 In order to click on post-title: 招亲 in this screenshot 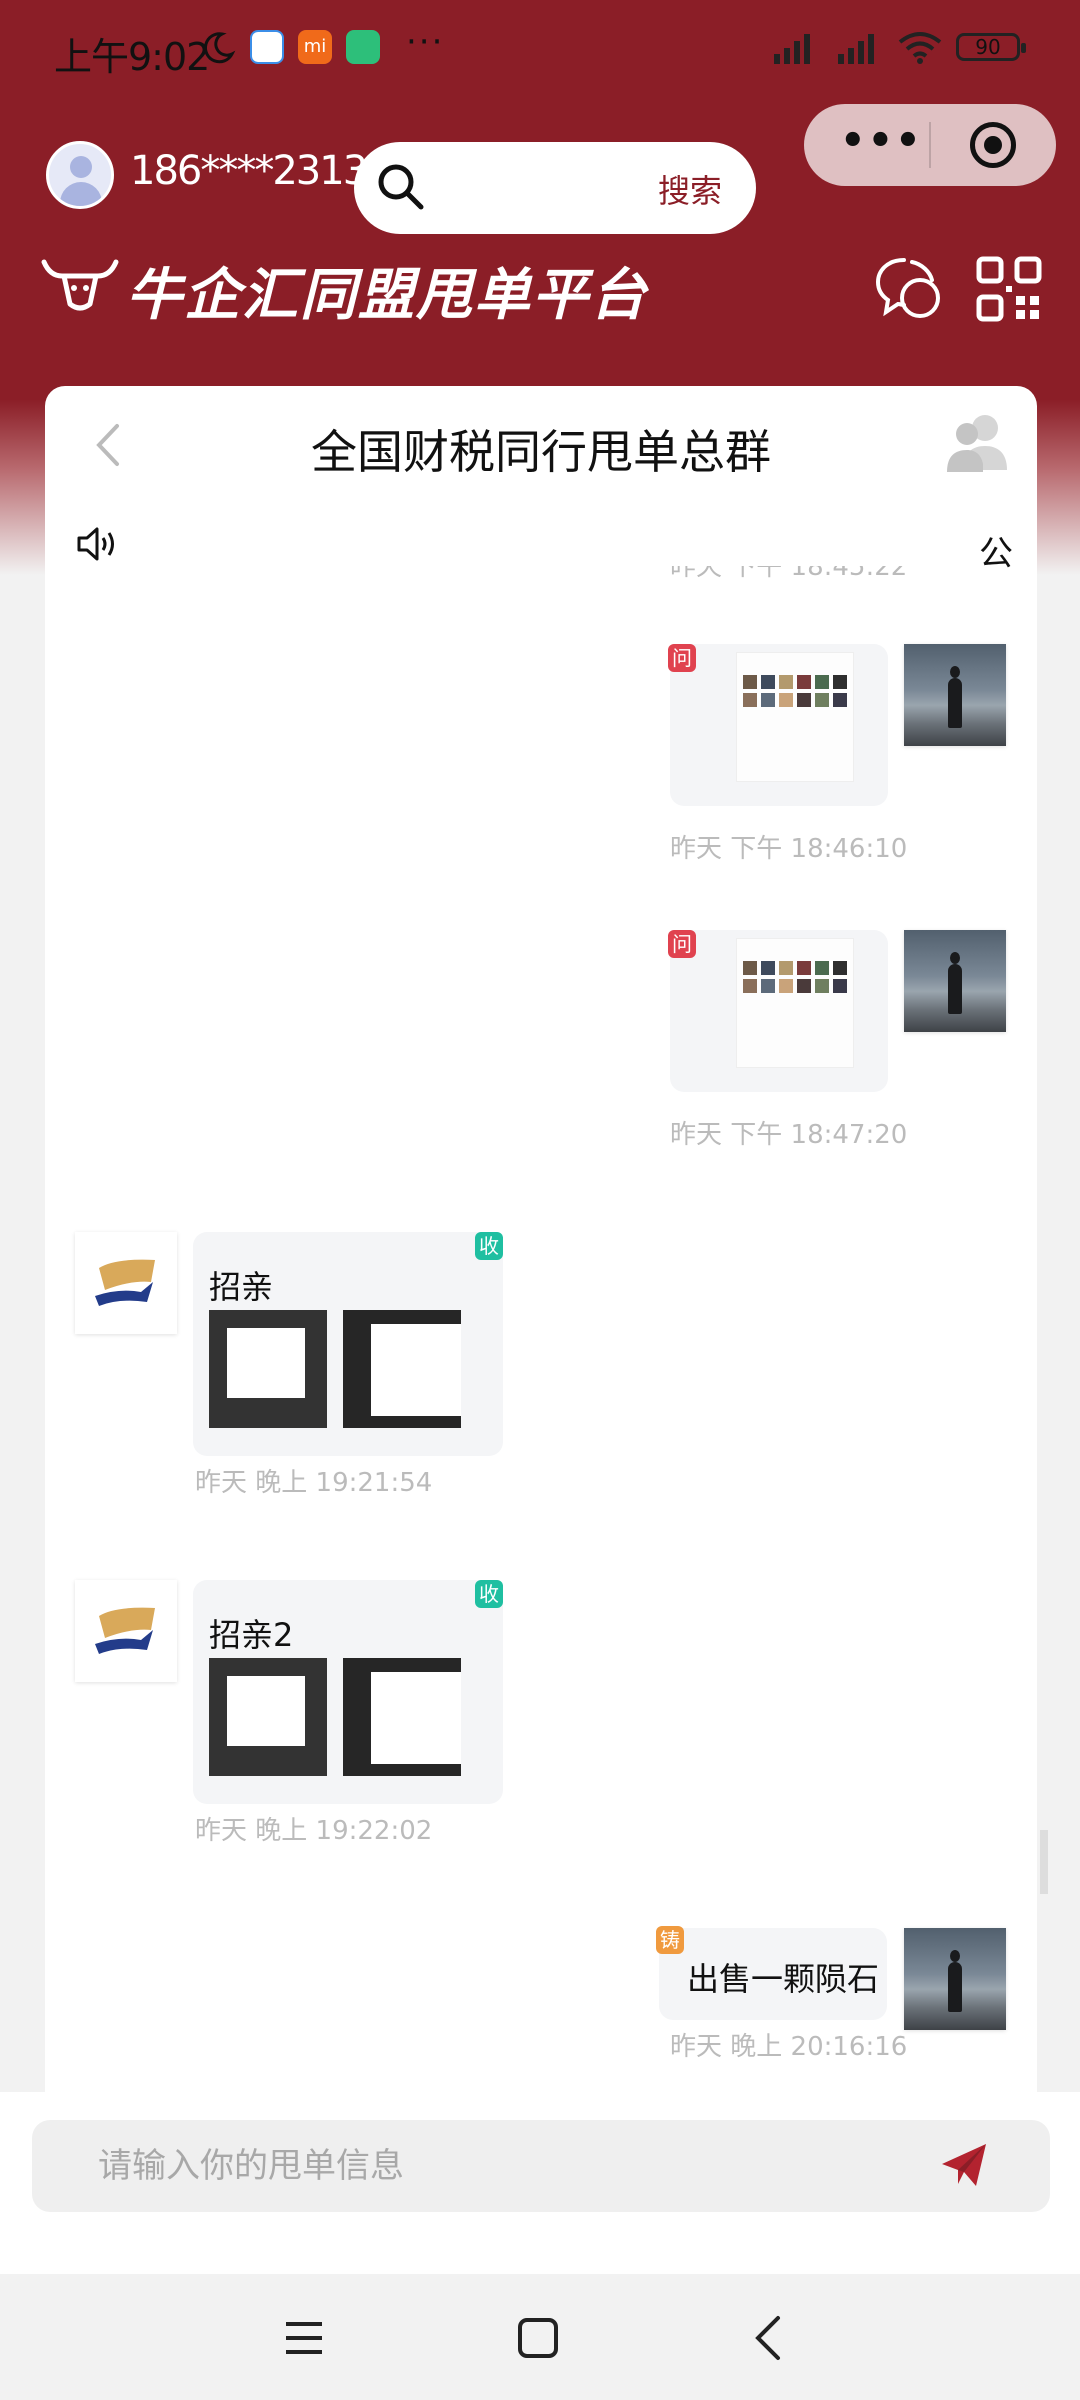, I will do `click(241, 1287)`.